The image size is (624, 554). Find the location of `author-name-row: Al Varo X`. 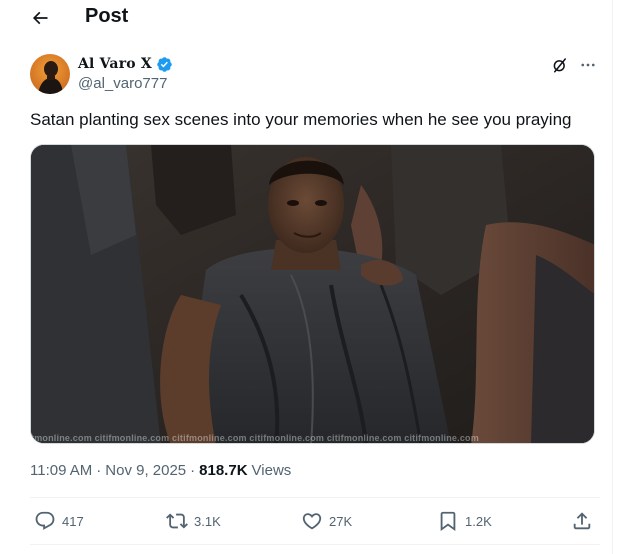

author-name-row: Al Varo X is located at coordinates (125, 64).